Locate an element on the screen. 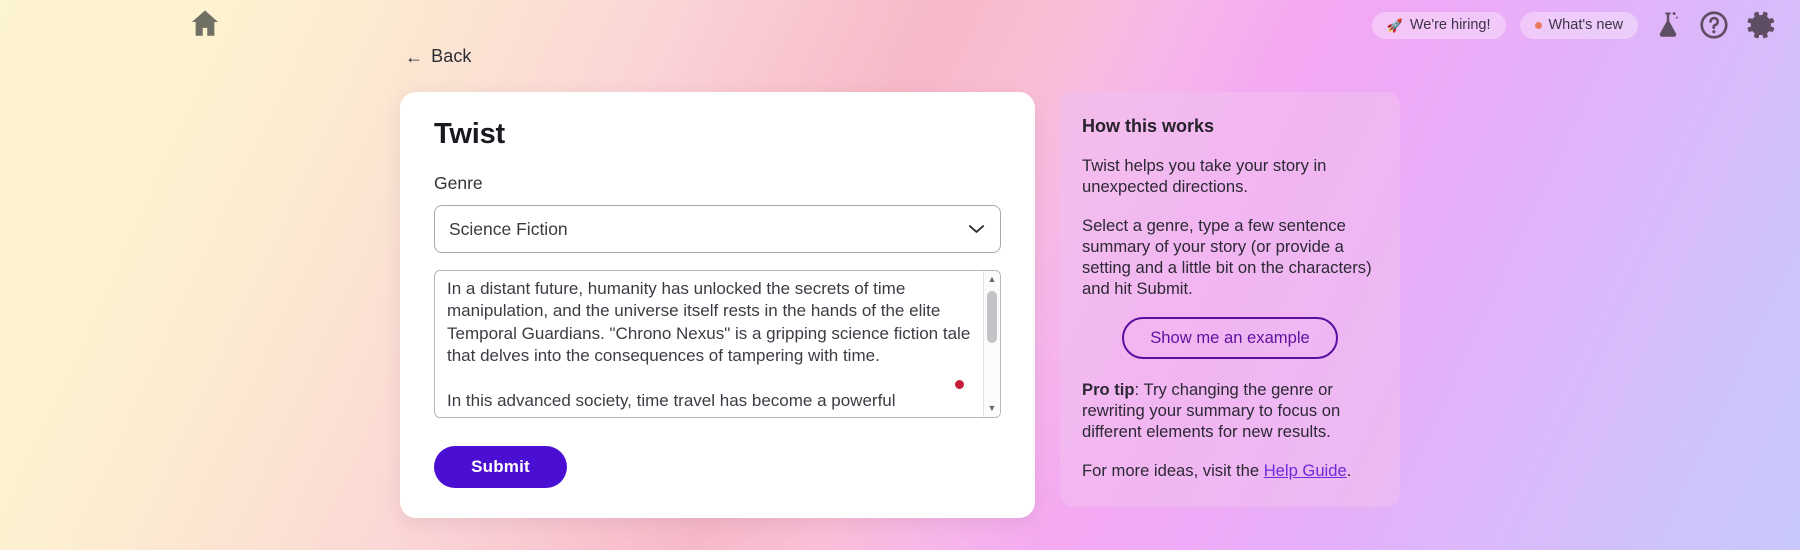 The height and width of the screenshot is (550, 1800). genre-select-wrapper: Science Fiction is located at coordinates (717, 229).